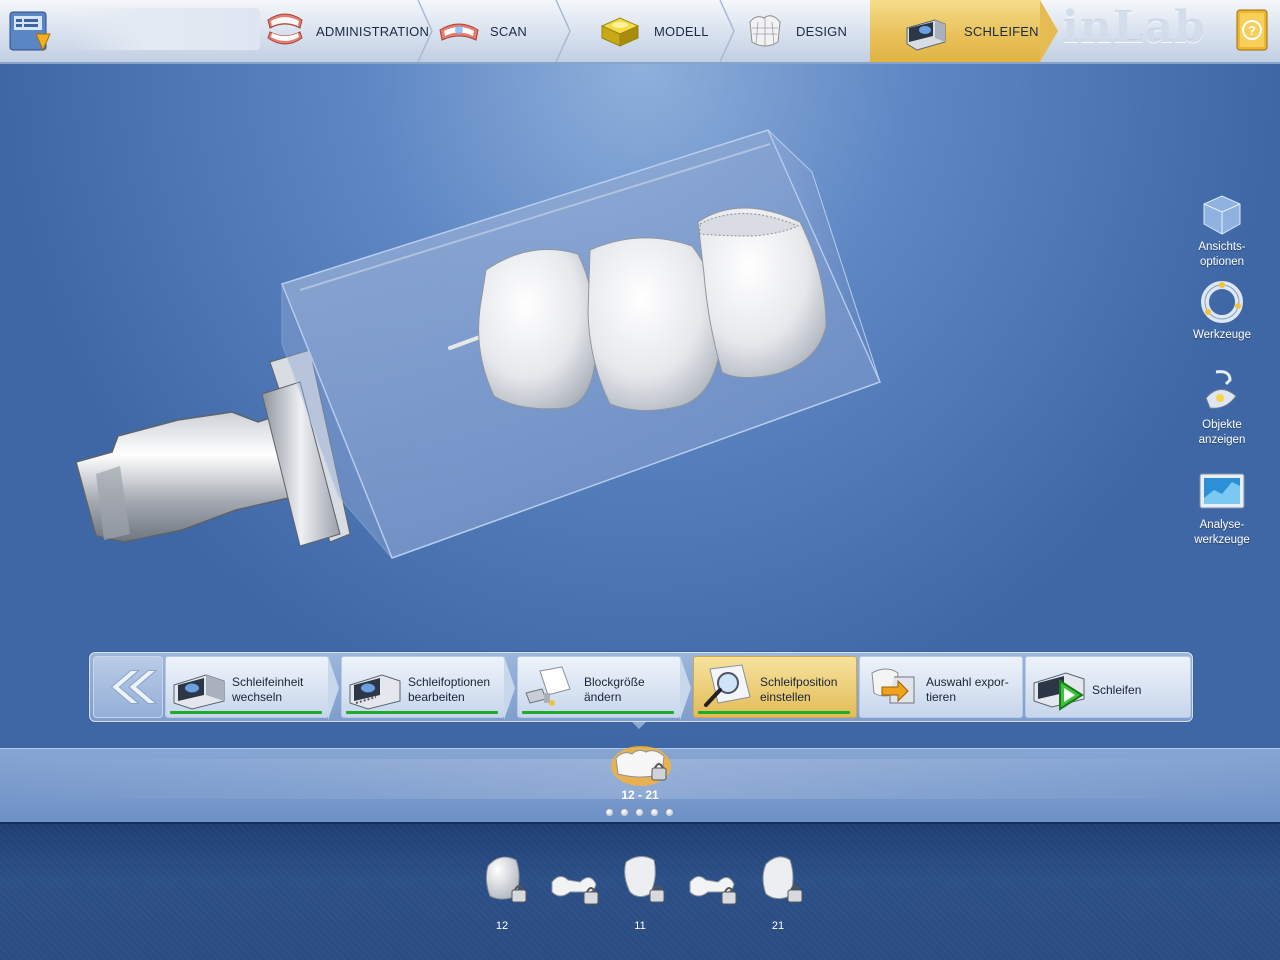 The image size is (1280, 960). Describe the element at coordinates (459, 32) in the screenshot. I see `scan-jaw-icon` at that location.